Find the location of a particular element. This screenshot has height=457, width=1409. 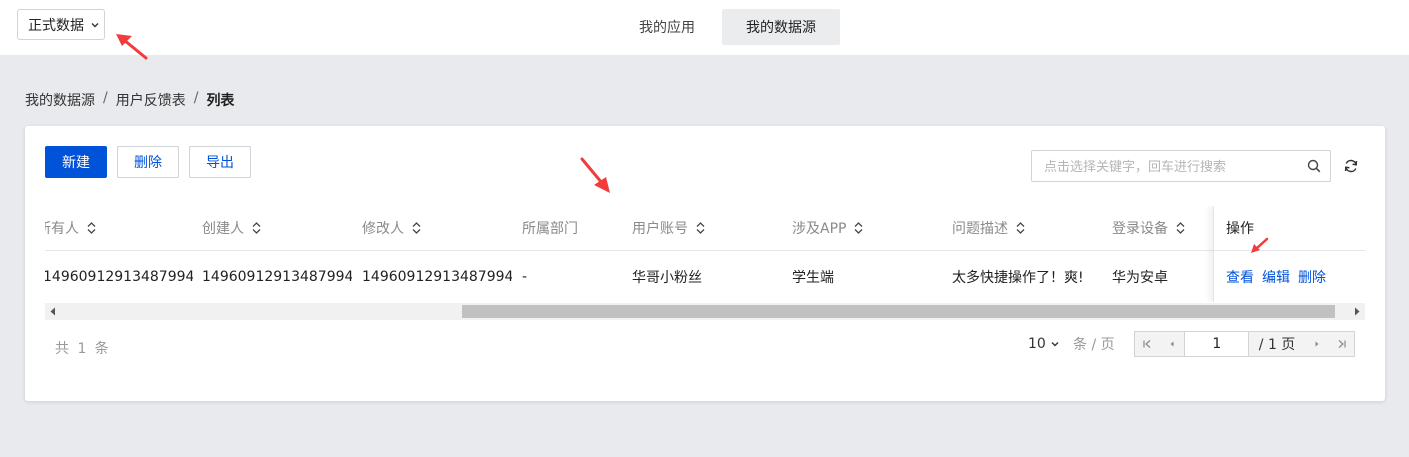

page-size-select: 10 is located at coordinates (1044, 344).